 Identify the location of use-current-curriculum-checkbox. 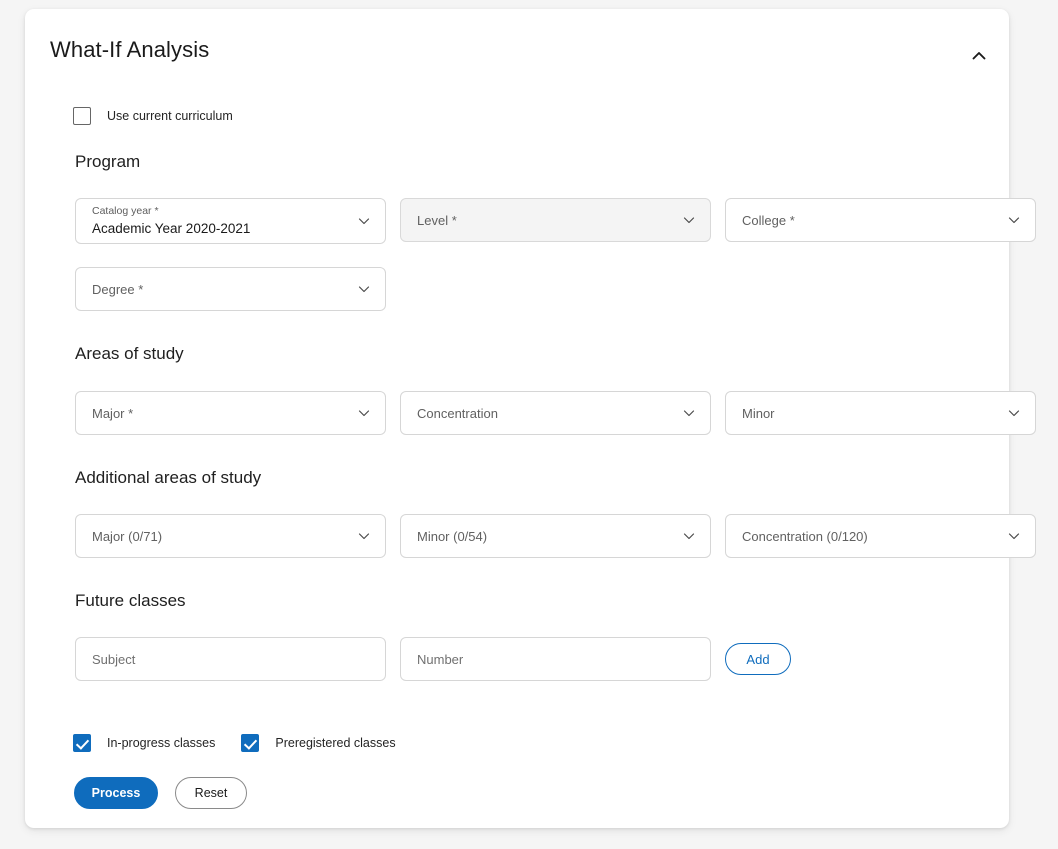
(82, 116).